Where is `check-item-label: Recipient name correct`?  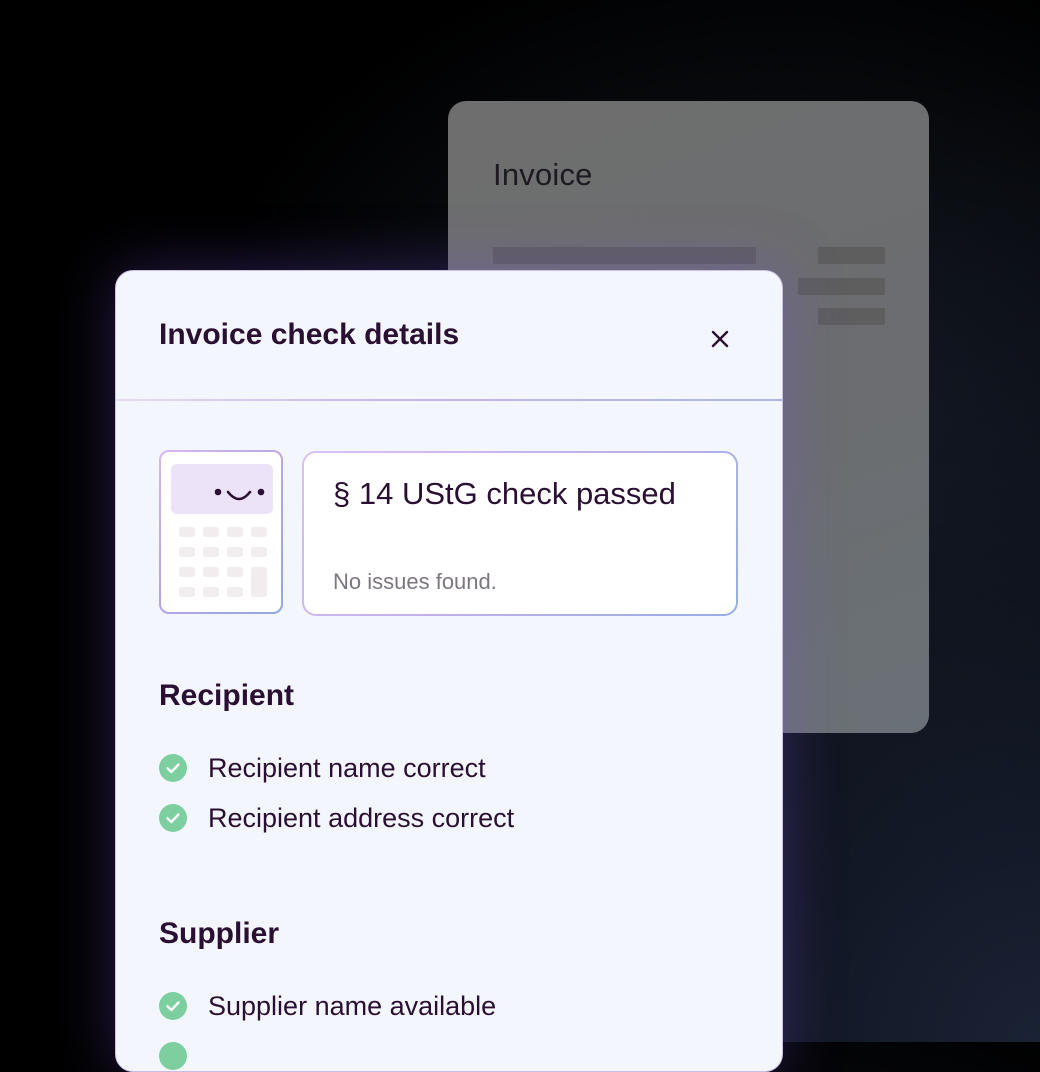 check-item-label: Recipient name correct is located at coordinates (347, 767).